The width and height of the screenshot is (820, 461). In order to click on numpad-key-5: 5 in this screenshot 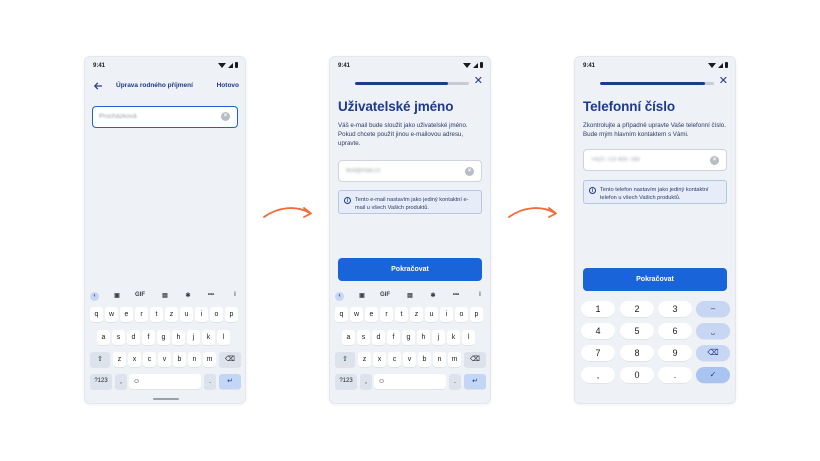, I will do `click(637, 331)`.